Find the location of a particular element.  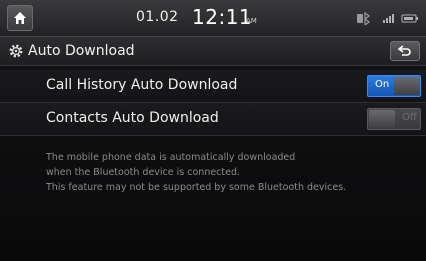

battery-icon is located at coordinates (409, 18).